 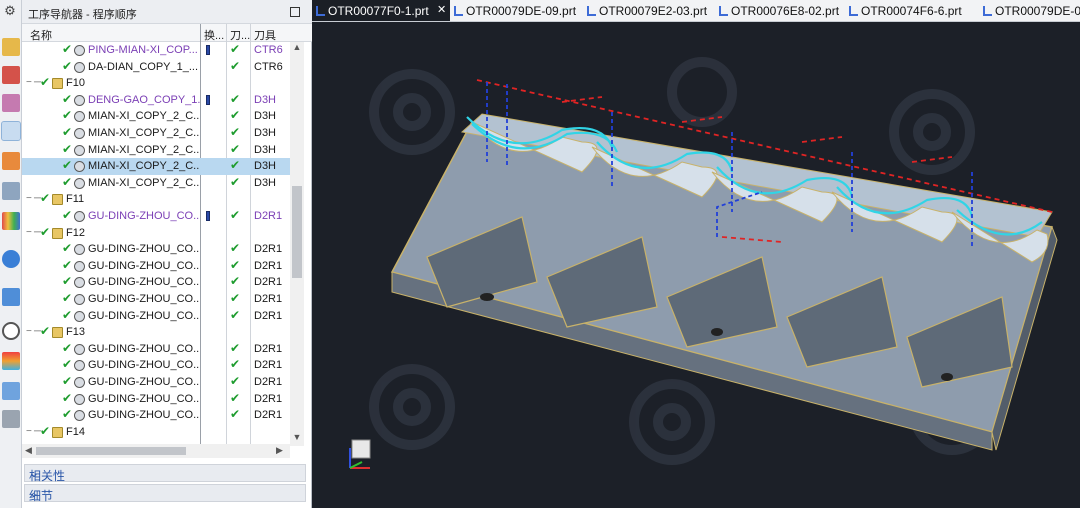 What do you see at coordinates (156, 233) in the screenshot?
I see `program-group-row: − ─ ✔ F12` at bounding box center [156, 233].